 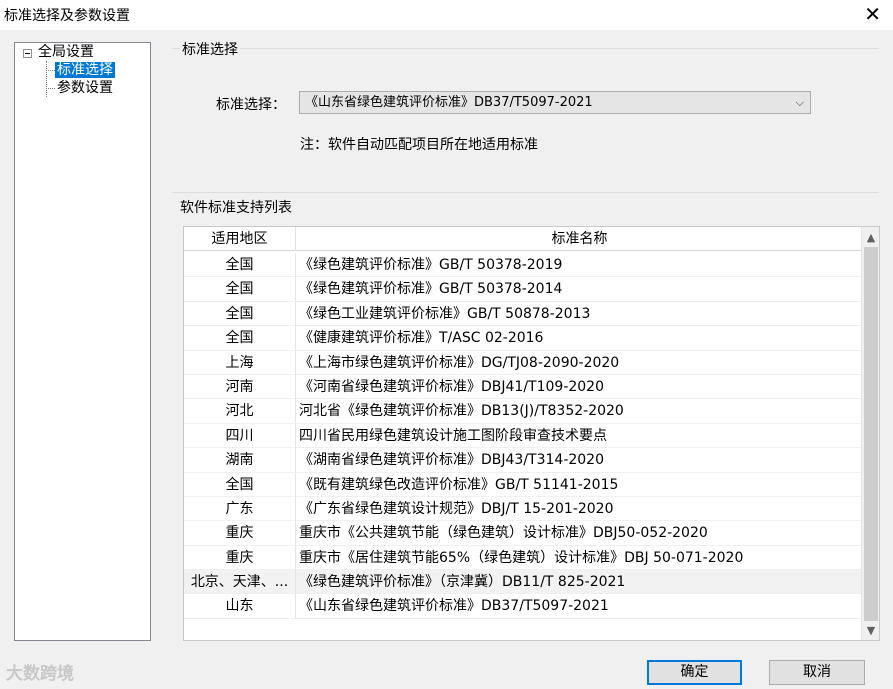 I want to click on table-row: 全国 《绿色建筑评价标准》GB/T 50378-2014, so click(x=523, y=289).